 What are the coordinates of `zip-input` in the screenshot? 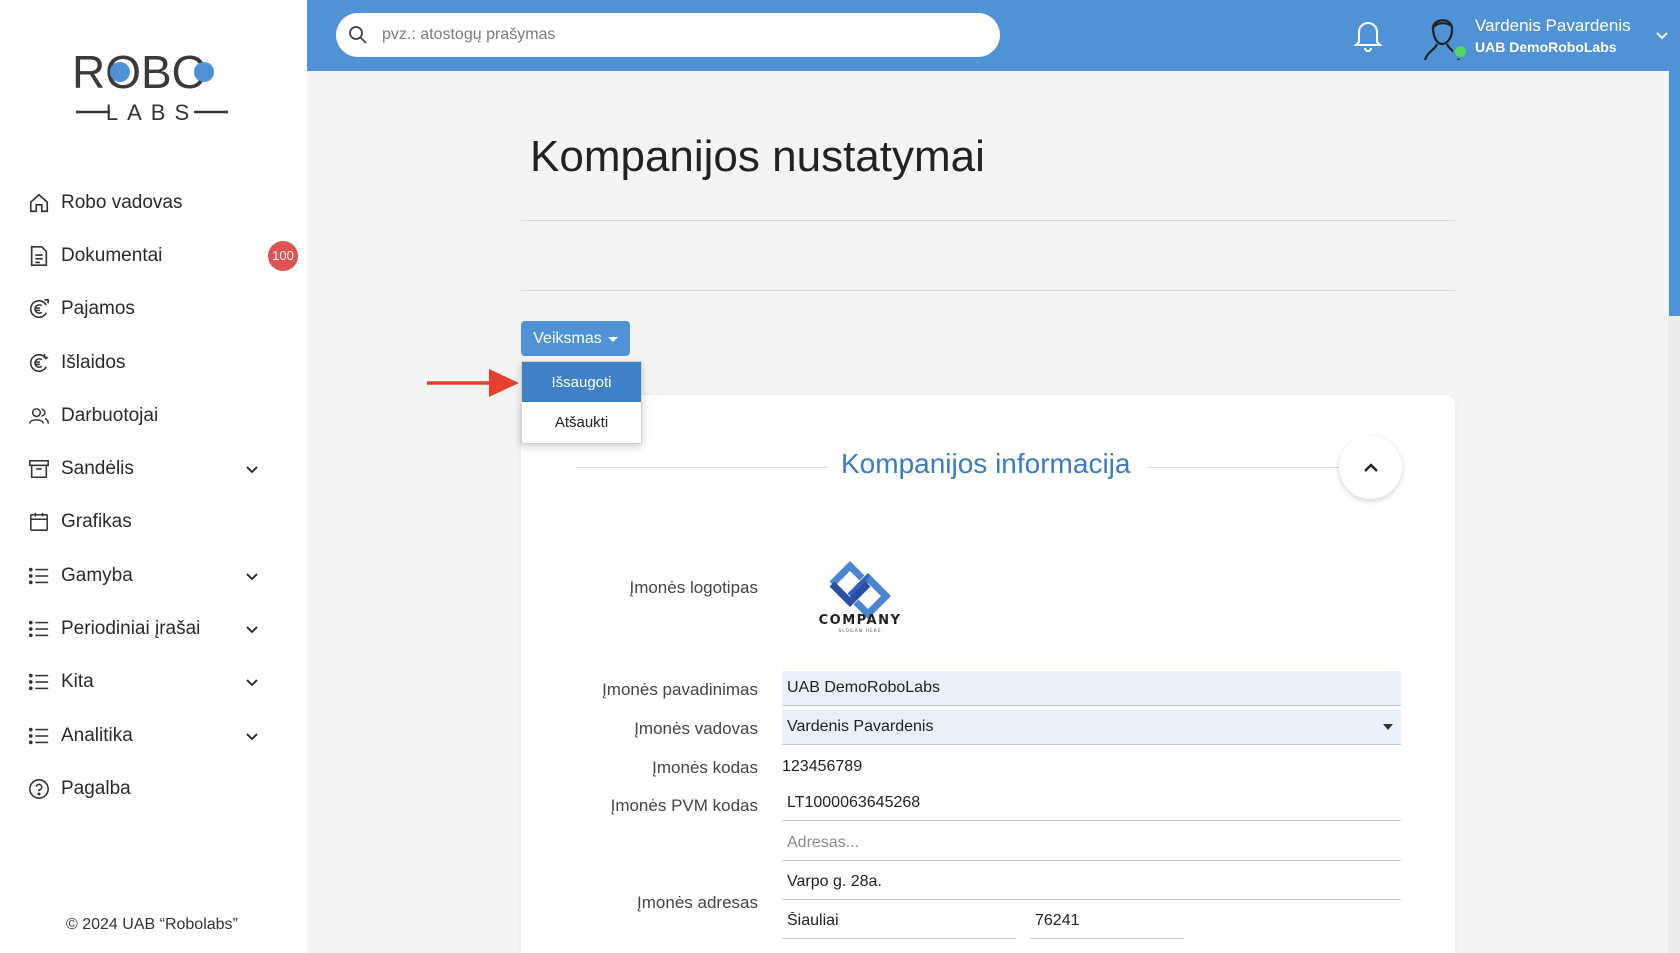 It's located at (1109, 921).